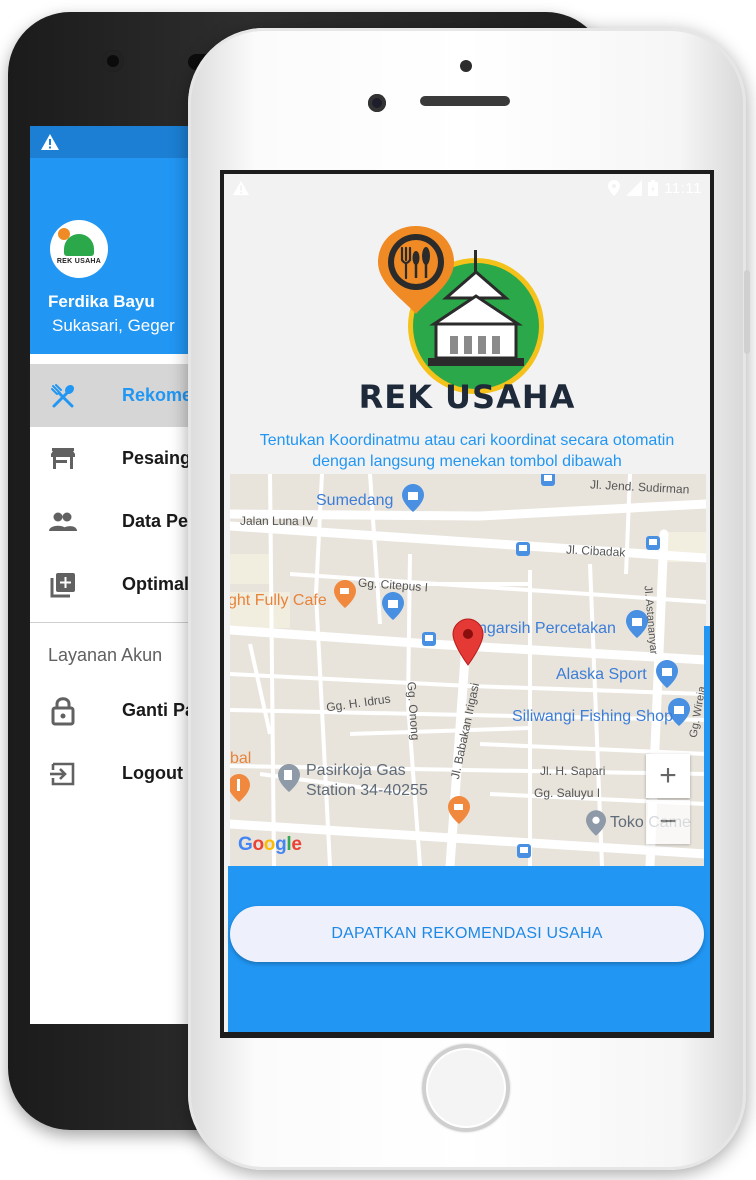  Describe the element at coordinates (157, 458) in the screenshot. I see `drawer-item-label: Pesaing` at that location.